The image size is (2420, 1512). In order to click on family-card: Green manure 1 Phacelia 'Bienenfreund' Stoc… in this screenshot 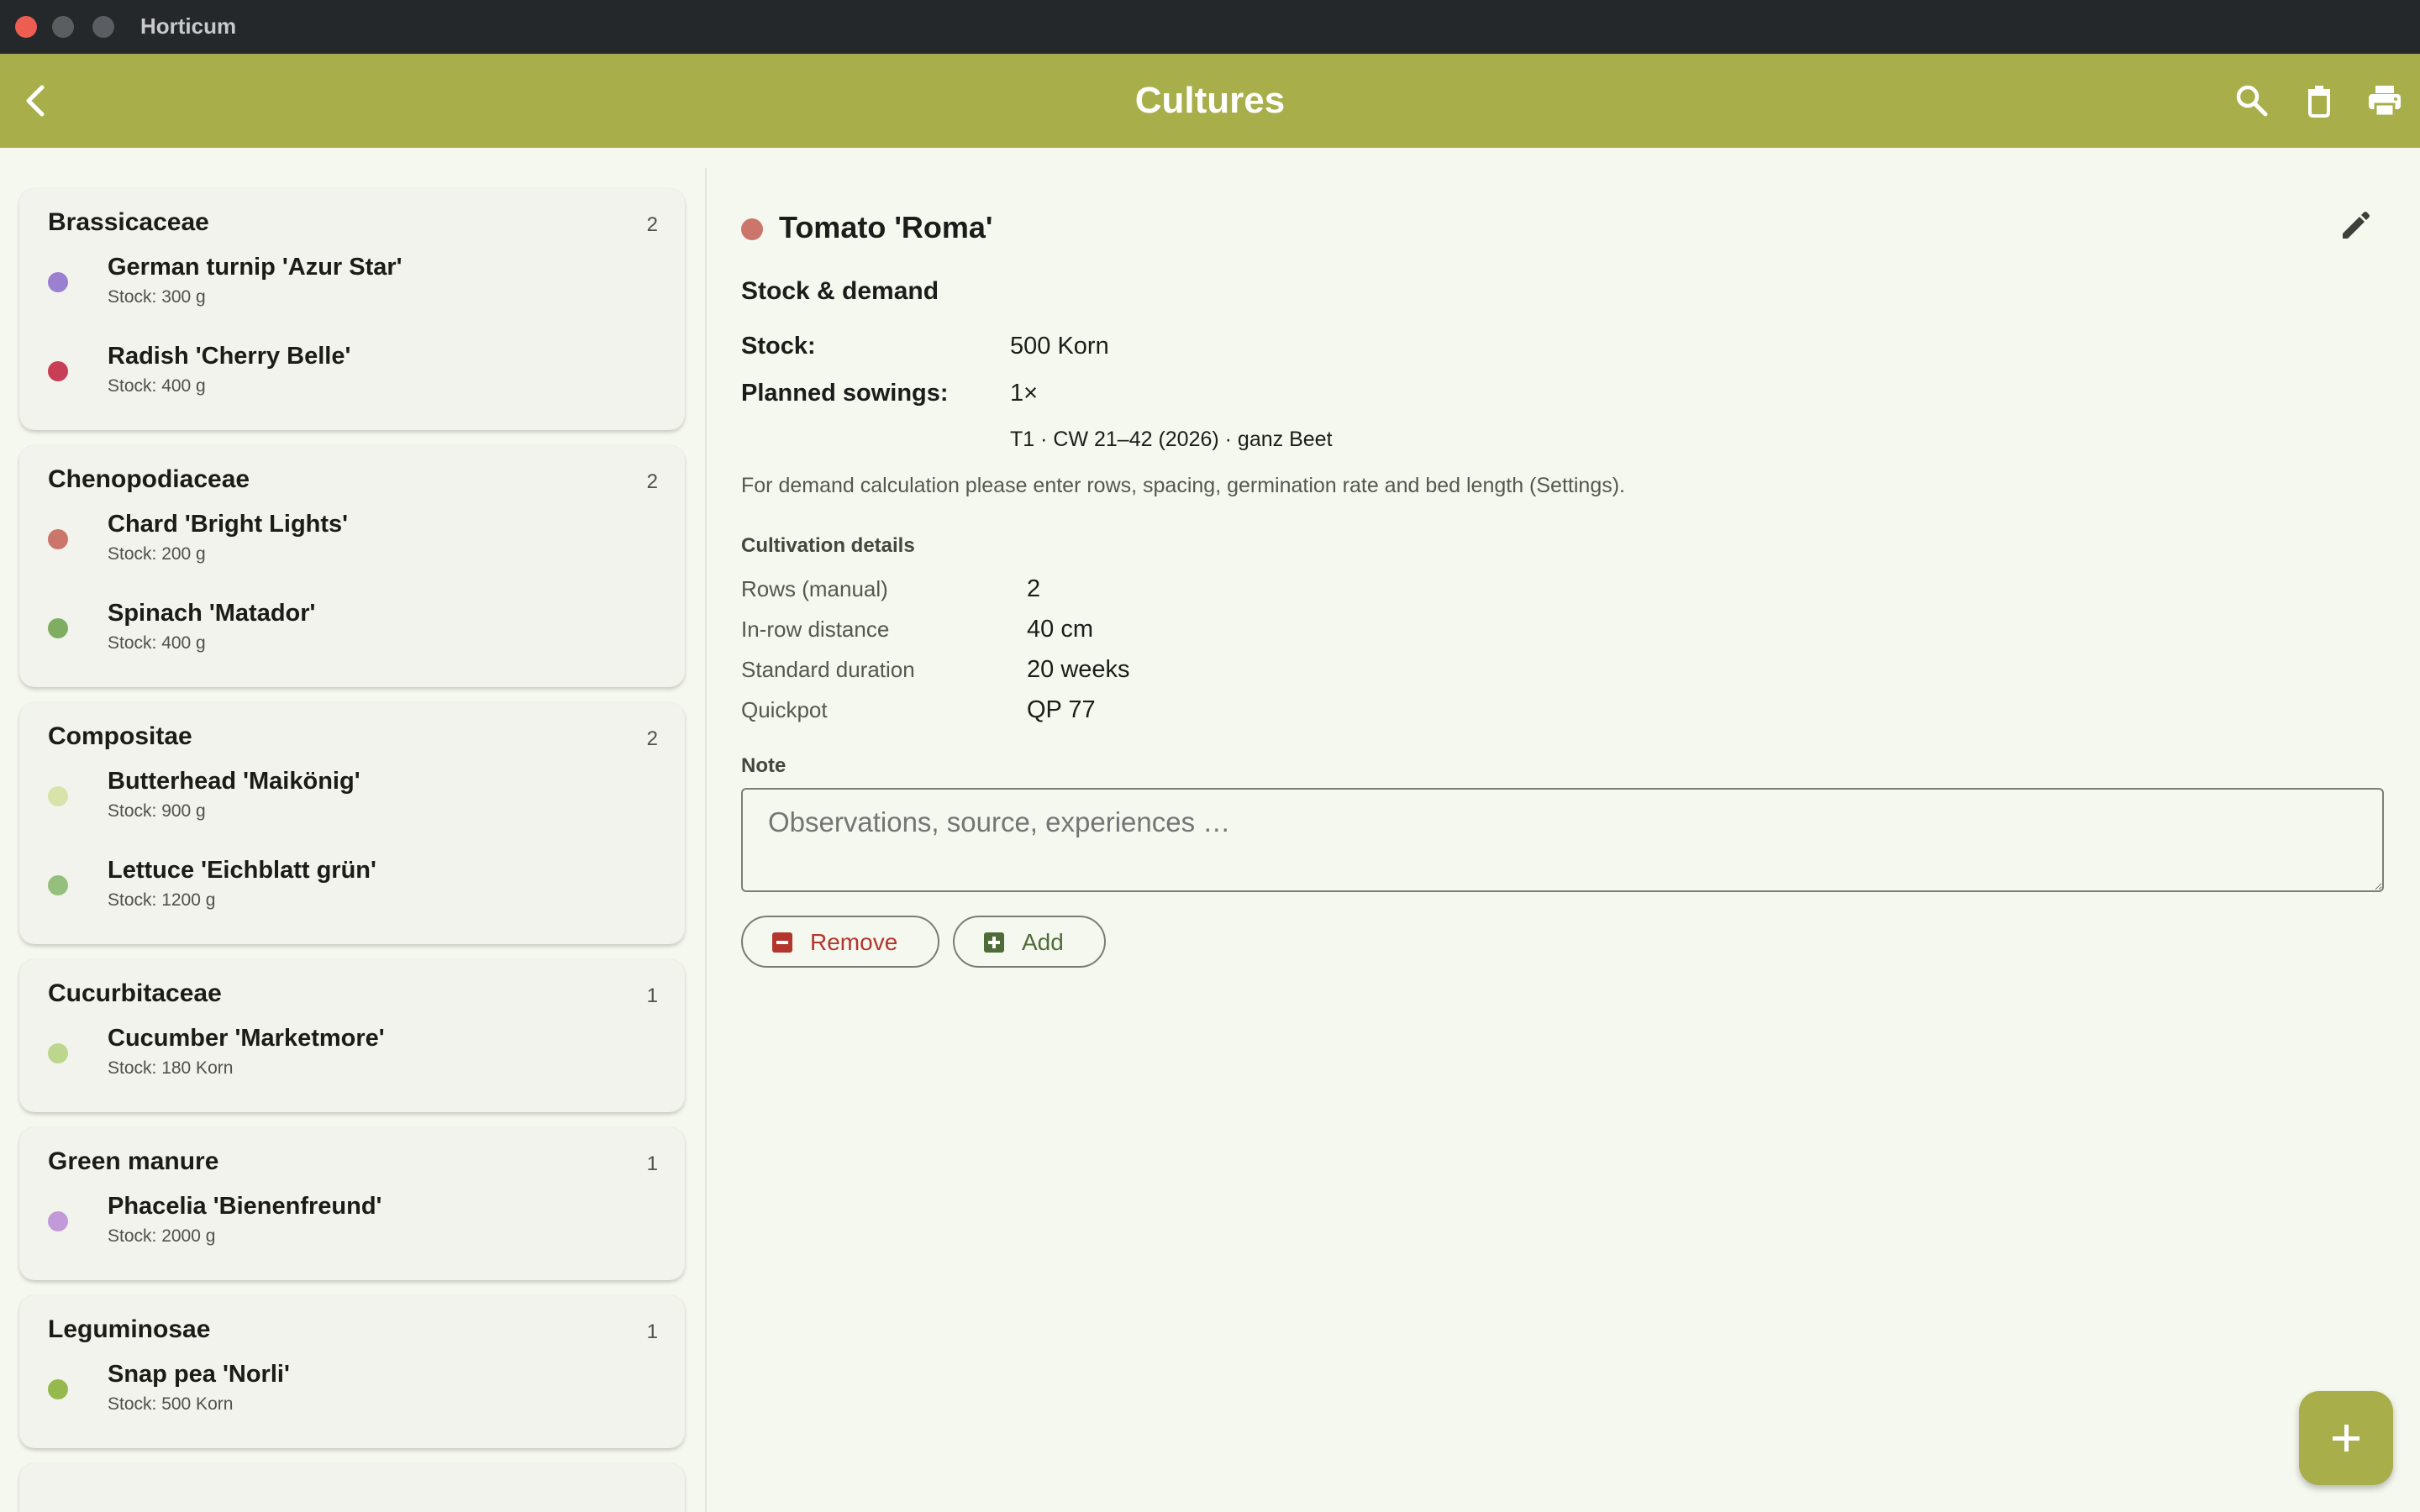, I will do `click(352, 1203)`.